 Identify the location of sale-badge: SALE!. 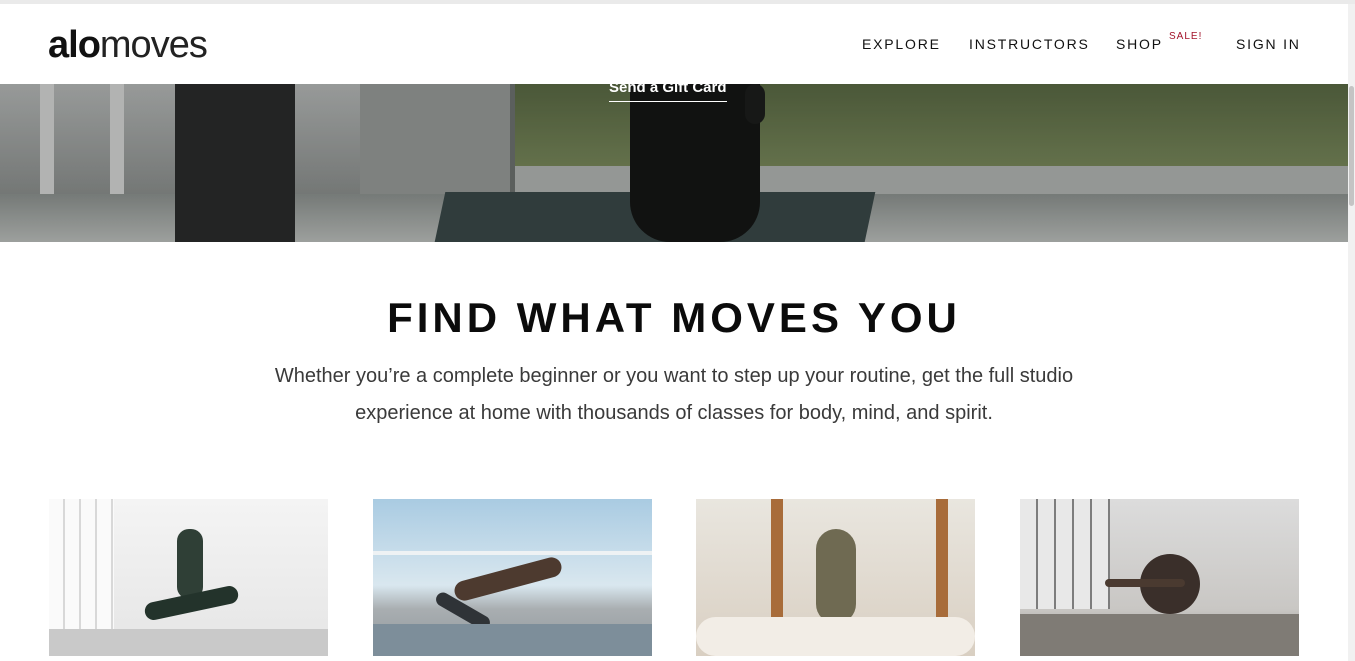
(1186, 36).